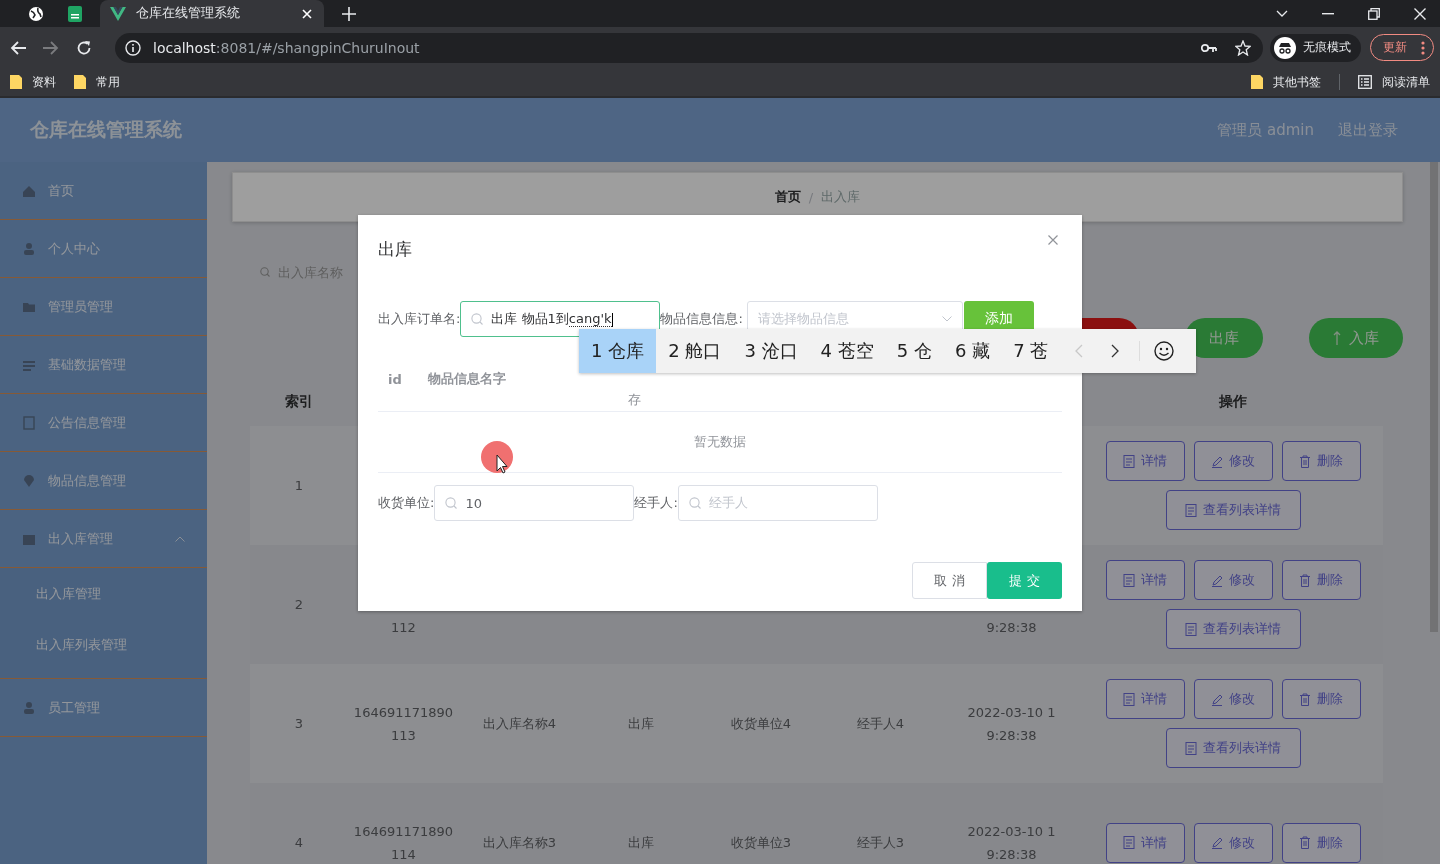 This screenshot has height=864, width=1440. Describe the element at coordinates (103, 644) in the screenshot. I see `sidebar-subitem: 出入库列表管理` at that location.